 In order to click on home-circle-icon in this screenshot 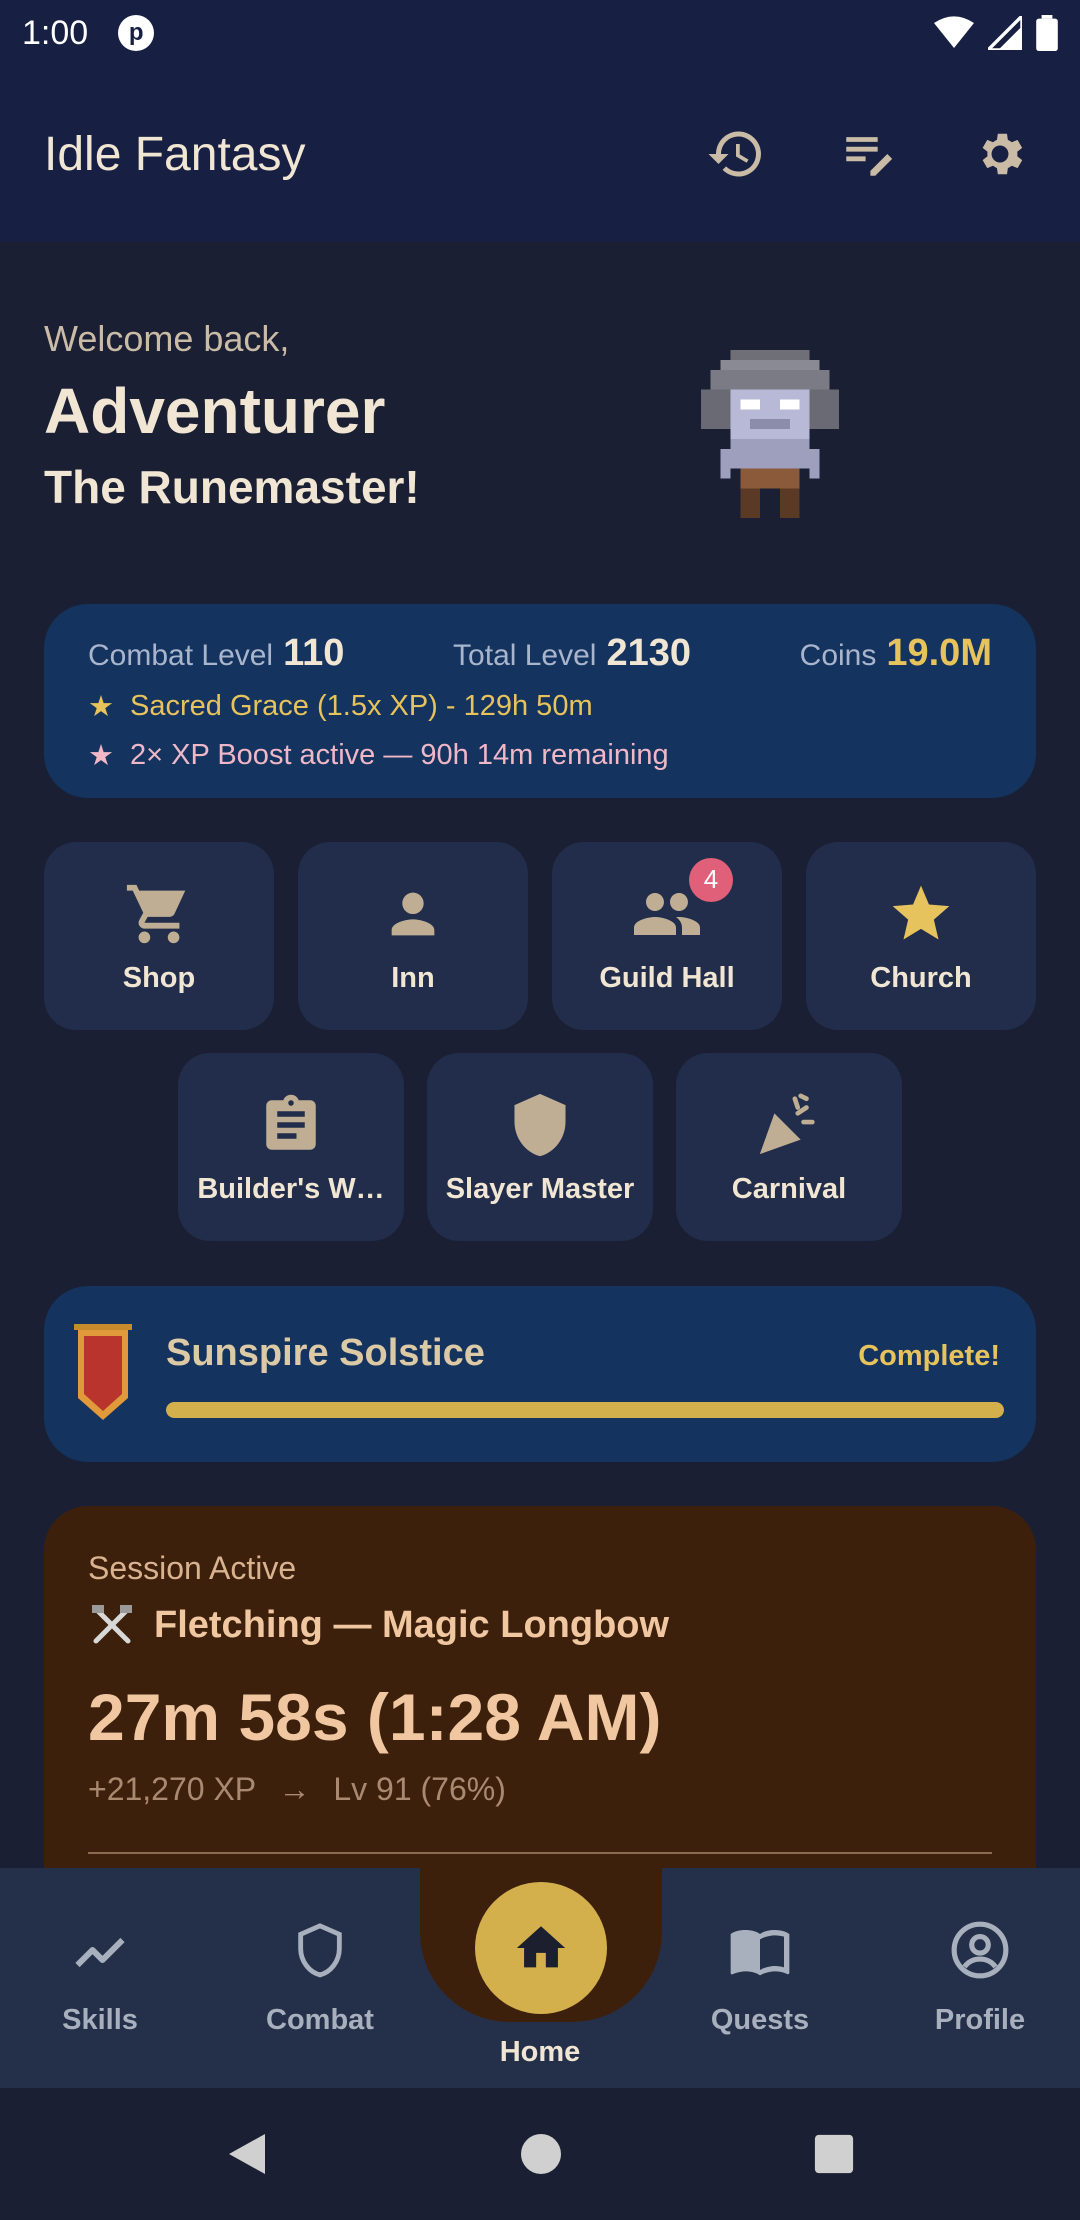, I will do `click(541, 2154)`.